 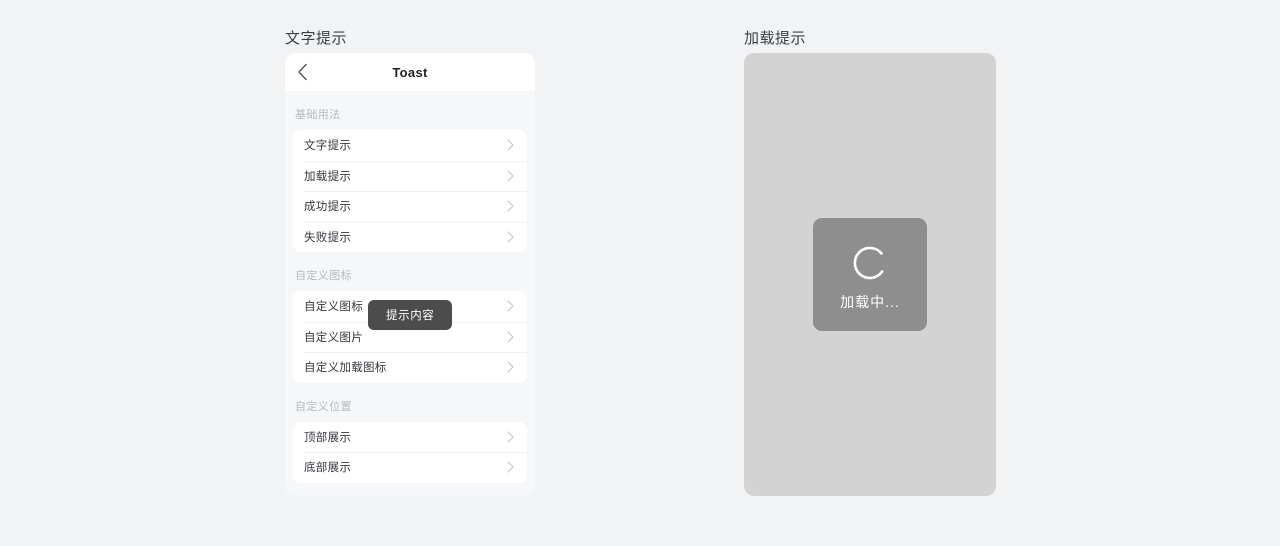 I want to click on chevron-left-icon, so click(x=302, y=72).